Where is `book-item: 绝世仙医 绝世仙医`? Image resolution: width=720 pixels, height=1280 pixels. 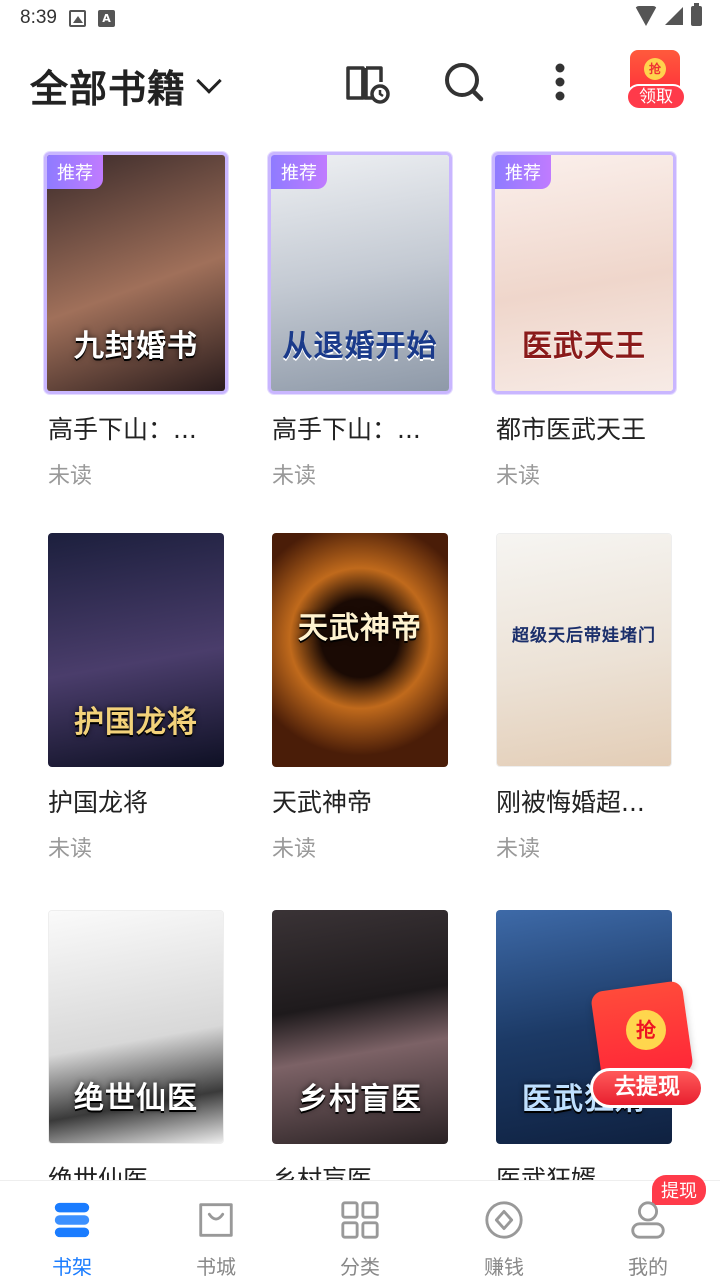 book-item: 绝世仙医 绝世仙医 is located at coordinates (138, 1059).